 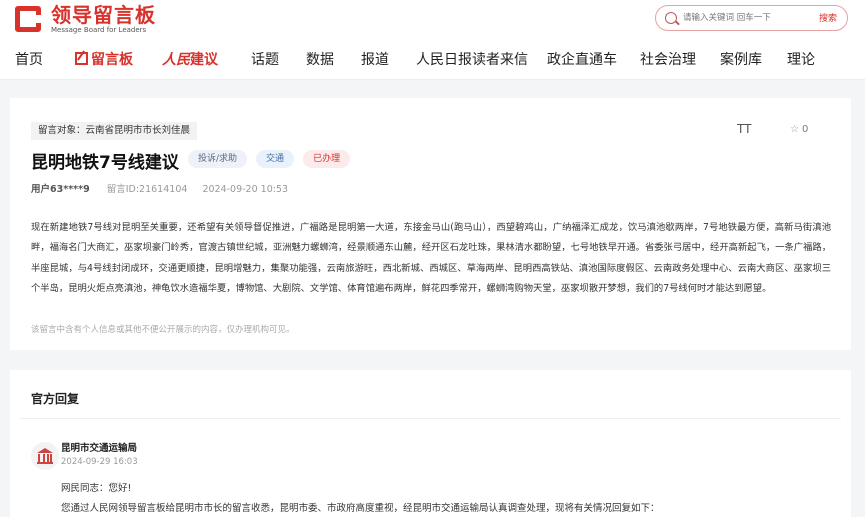 I want to click on nav-data: 数据, so click(x=320, y=59).